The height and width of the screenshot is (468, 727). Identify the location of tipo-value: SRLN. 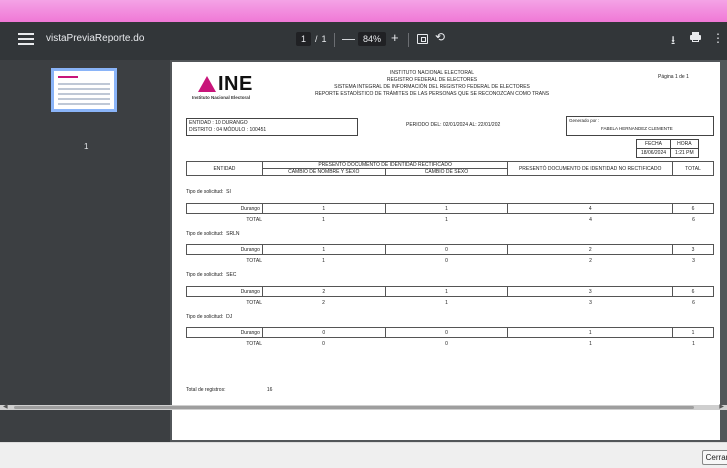
(233, 234).